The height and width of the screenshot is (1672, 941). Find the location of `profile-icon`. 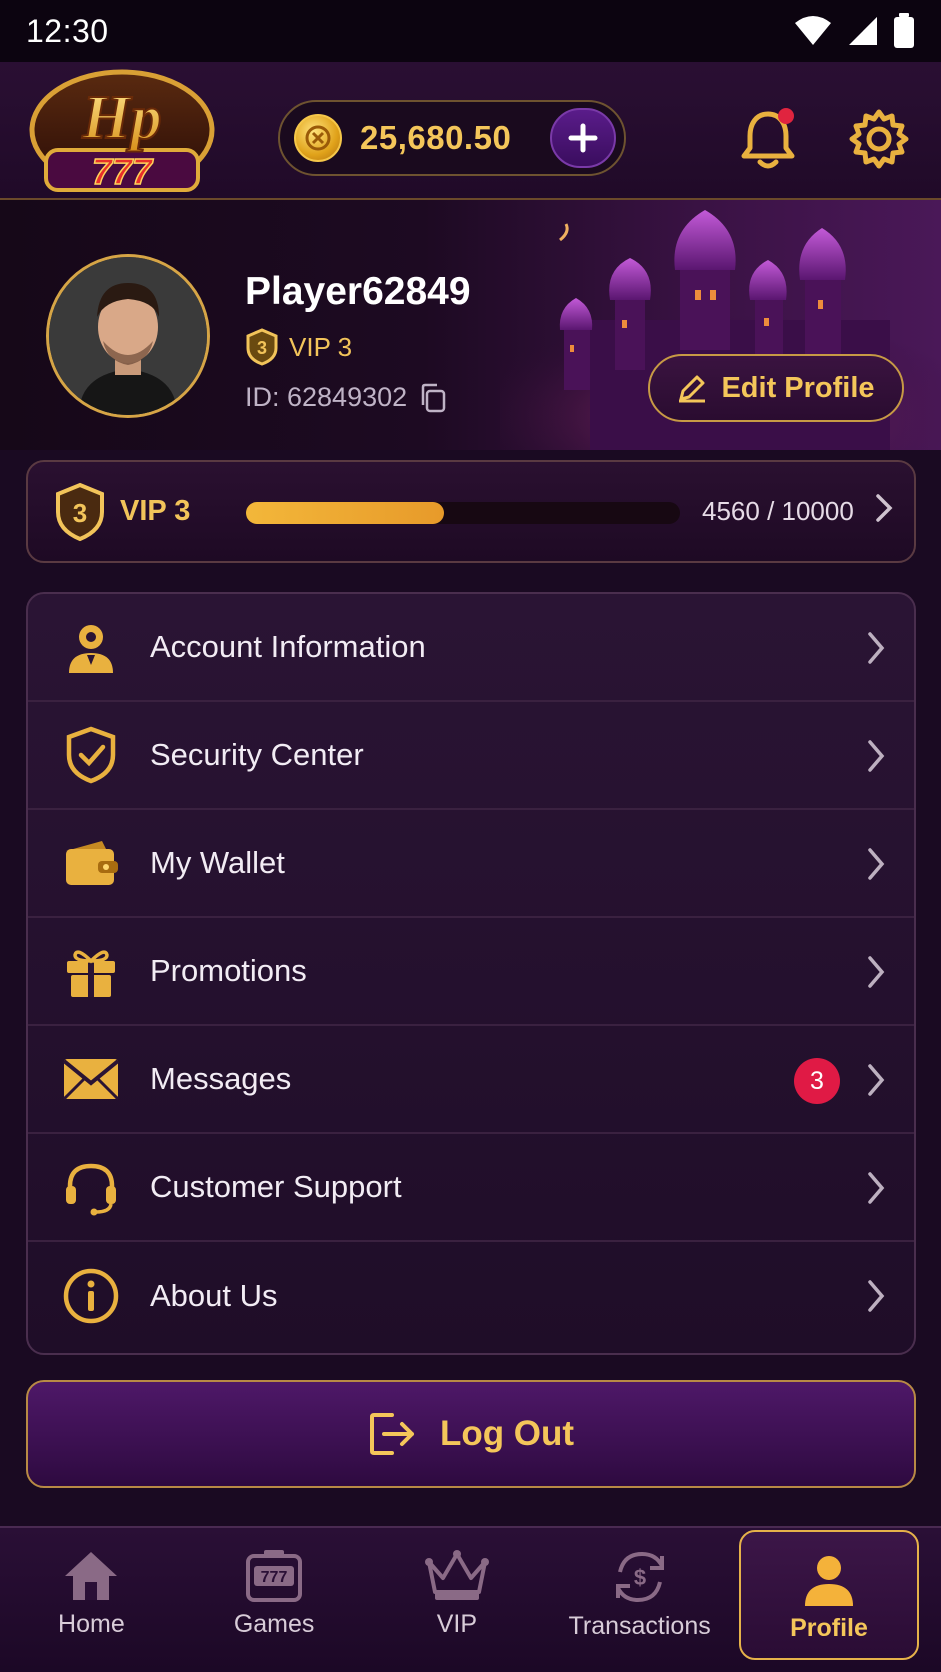

profile-icon is located at coordinates (829, 1581).